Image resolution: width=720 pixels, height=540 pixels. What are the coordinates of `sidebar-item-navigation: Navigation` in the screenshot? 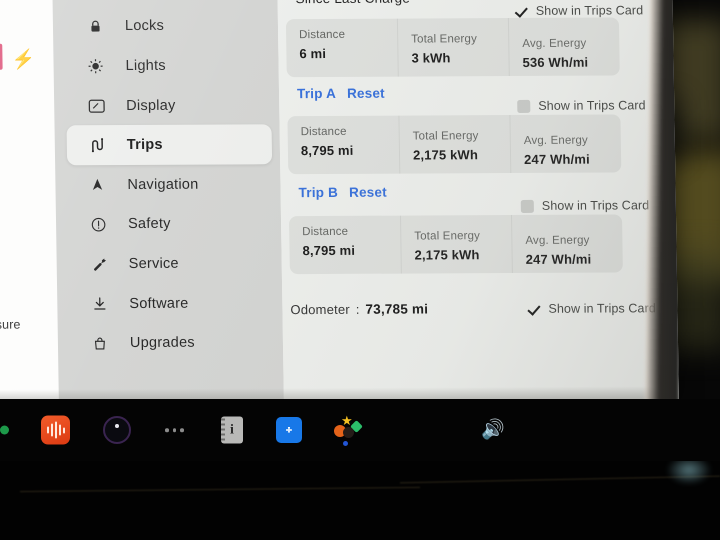 It's located at (170, 184).